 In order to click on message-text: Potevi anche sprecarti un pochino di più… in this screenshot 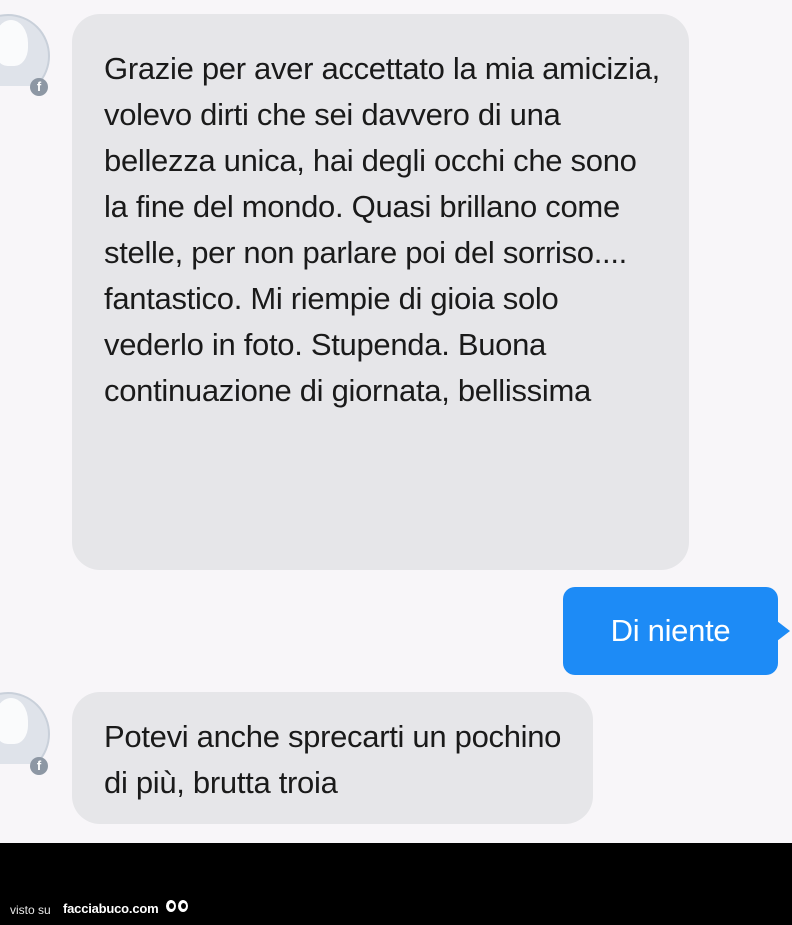, I will do `click(333, 759)`.